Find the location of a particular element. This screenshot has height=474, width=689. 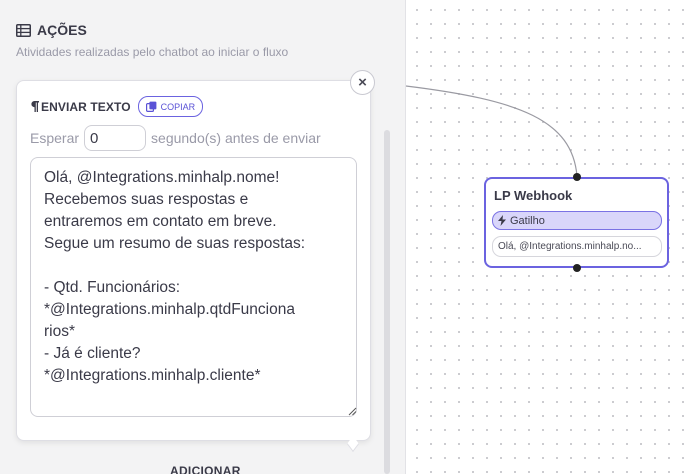

wait-suffix: segundo(s) antes de enviar is located at coordinates (236, 138).